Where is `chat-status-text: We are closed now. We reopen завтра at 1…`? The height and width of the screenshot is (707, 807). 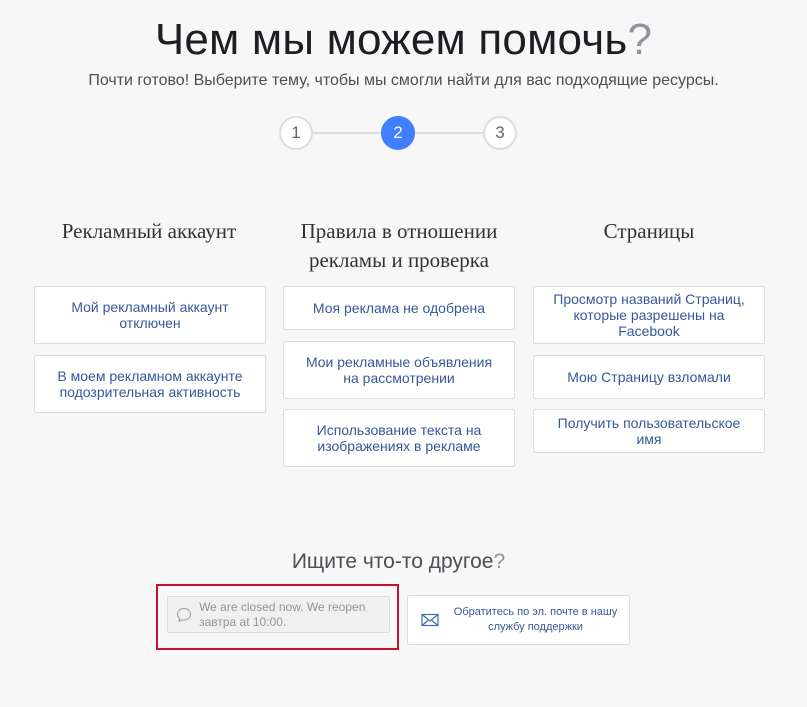 chat-status-text: We are closed now. We reopen завтра at 1… is located at coordinates (282, 614).